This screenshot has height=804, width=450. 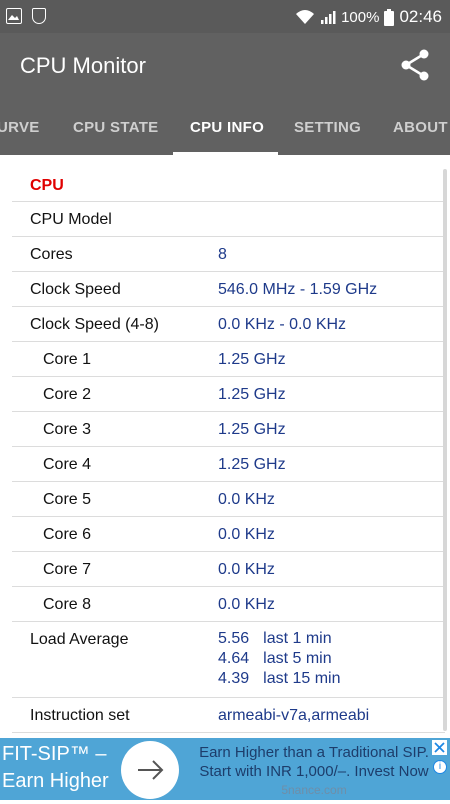 What do you see at coordinates (55, 768) in the screenshot?
I see `ad-headline: FIT-SIP™ – Earn Higher` at bounding box center [55, 768].